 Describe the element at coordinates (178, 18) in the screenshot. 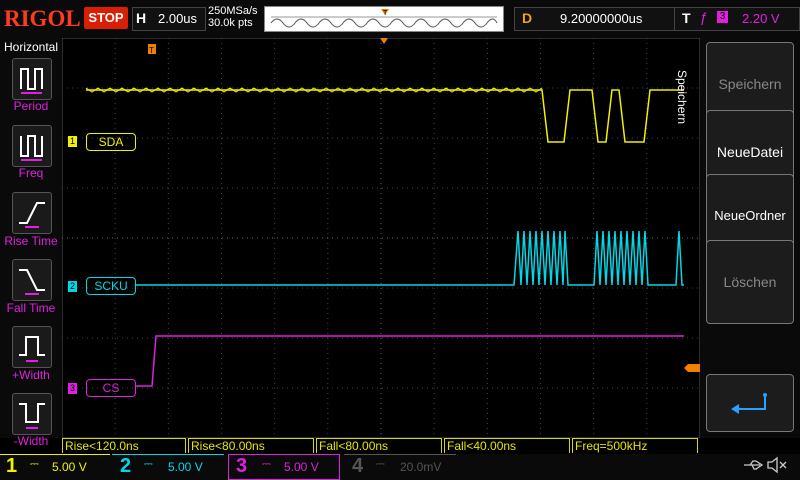

I see `timebase-value: 2.00us` at that location.